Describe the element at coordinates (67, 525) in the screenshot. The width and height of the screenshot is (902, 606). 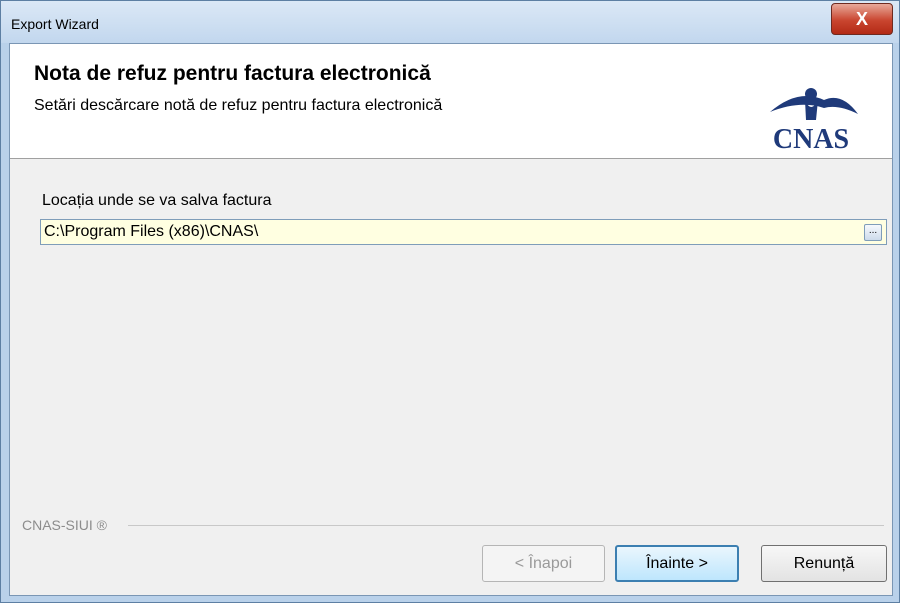
I see `footer-brand: CNAS-SIUI ®` at that location.